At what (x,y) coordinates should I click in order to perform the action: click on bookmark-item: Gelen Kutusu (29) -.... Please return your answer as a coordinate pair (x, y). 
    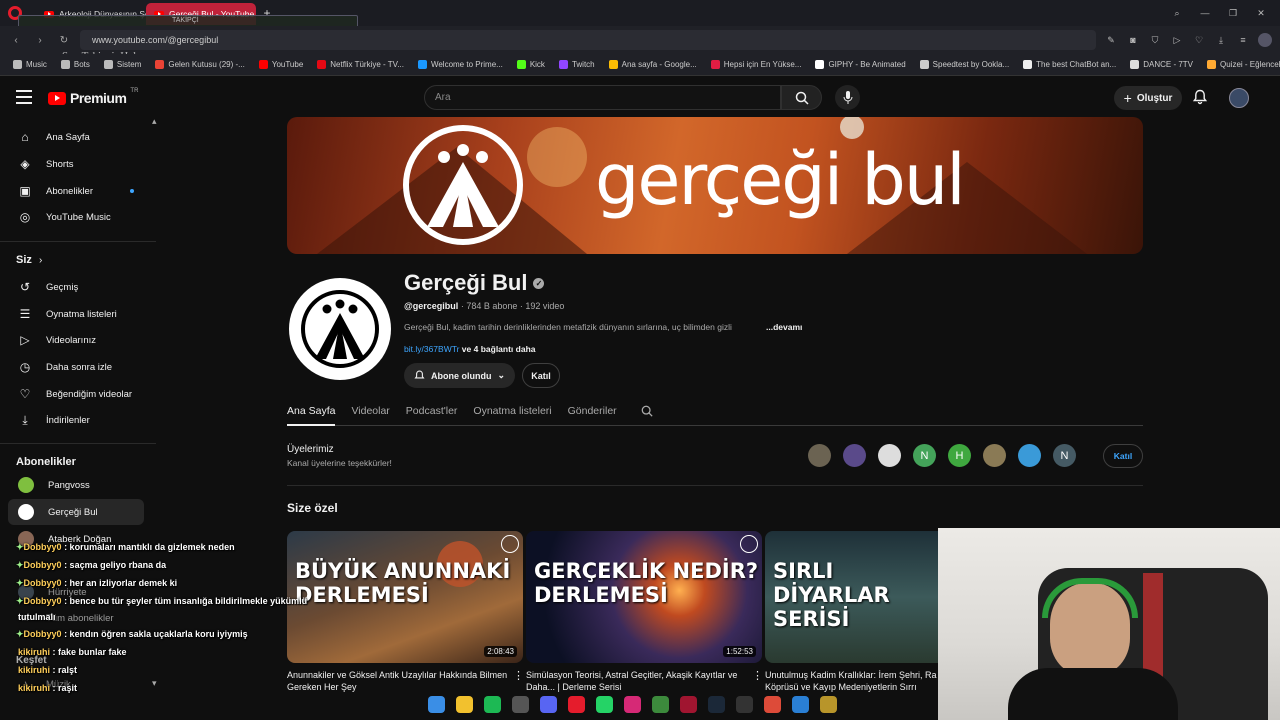
    Looking at the image, I should click on (199, 64).